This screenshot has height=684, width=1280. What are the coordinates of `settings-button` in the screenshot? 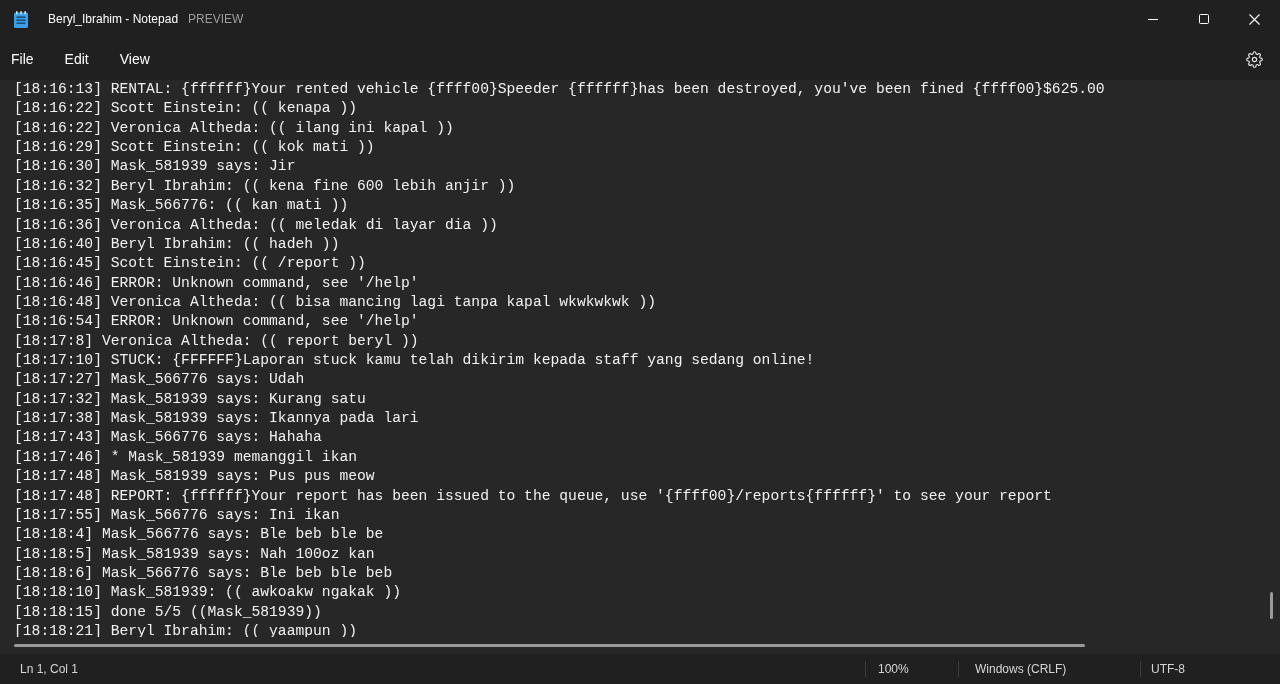 It's located at (1254, 59).